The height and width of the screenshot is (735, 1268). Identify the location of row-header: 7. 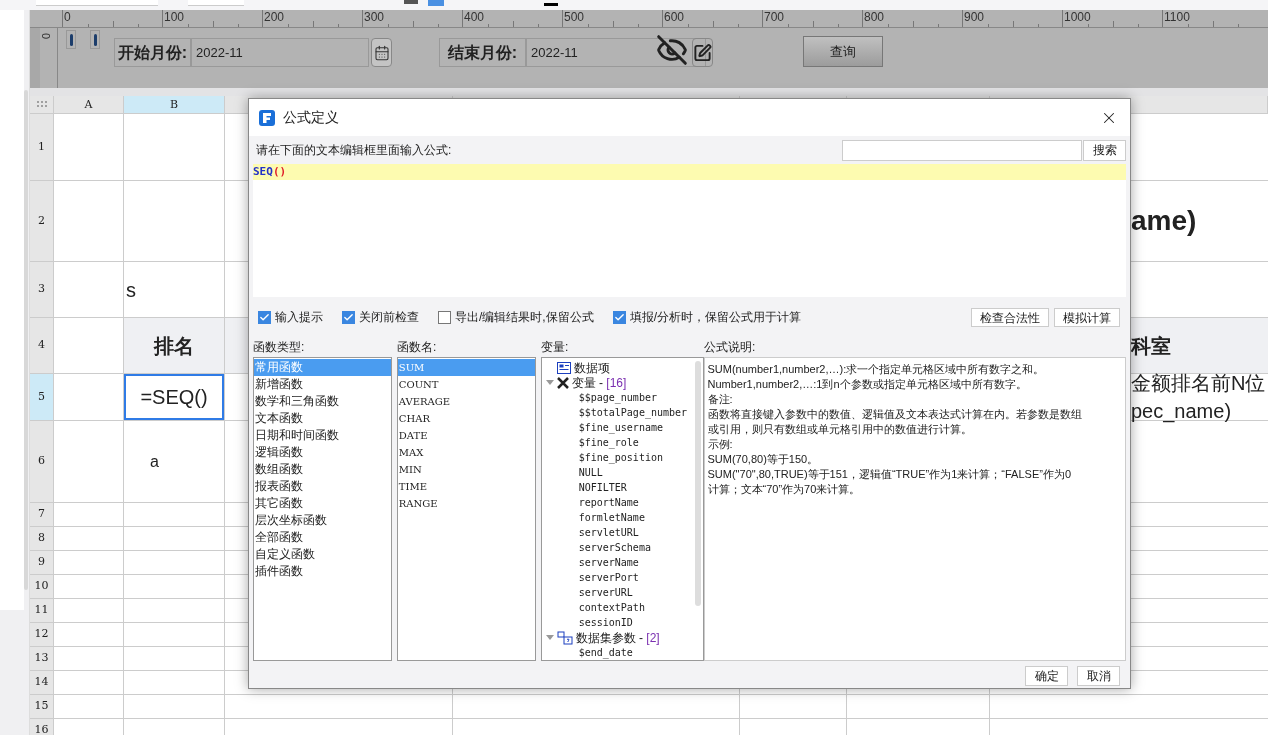
(42, 514).